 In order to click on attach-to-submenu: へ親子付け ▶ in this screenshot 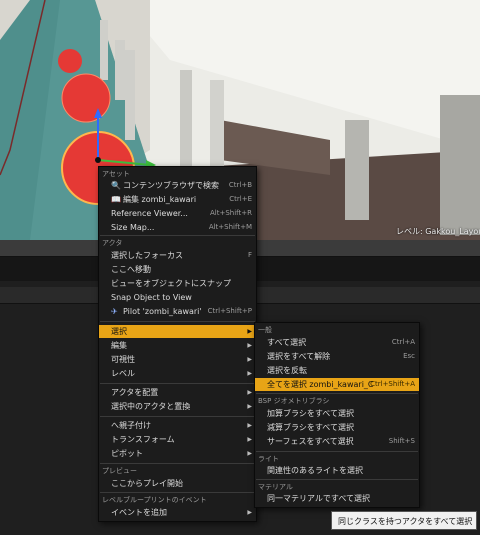, I will do `click(177, 425)`.